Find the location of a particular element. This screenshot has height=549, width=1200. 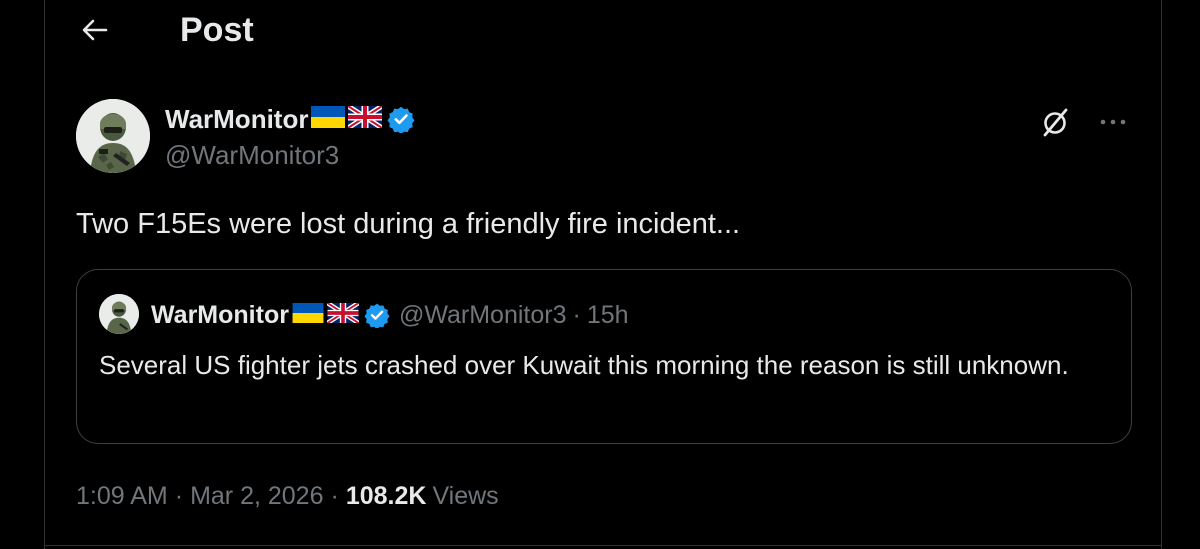

quote-avatar is located at coordinates (119, 314).